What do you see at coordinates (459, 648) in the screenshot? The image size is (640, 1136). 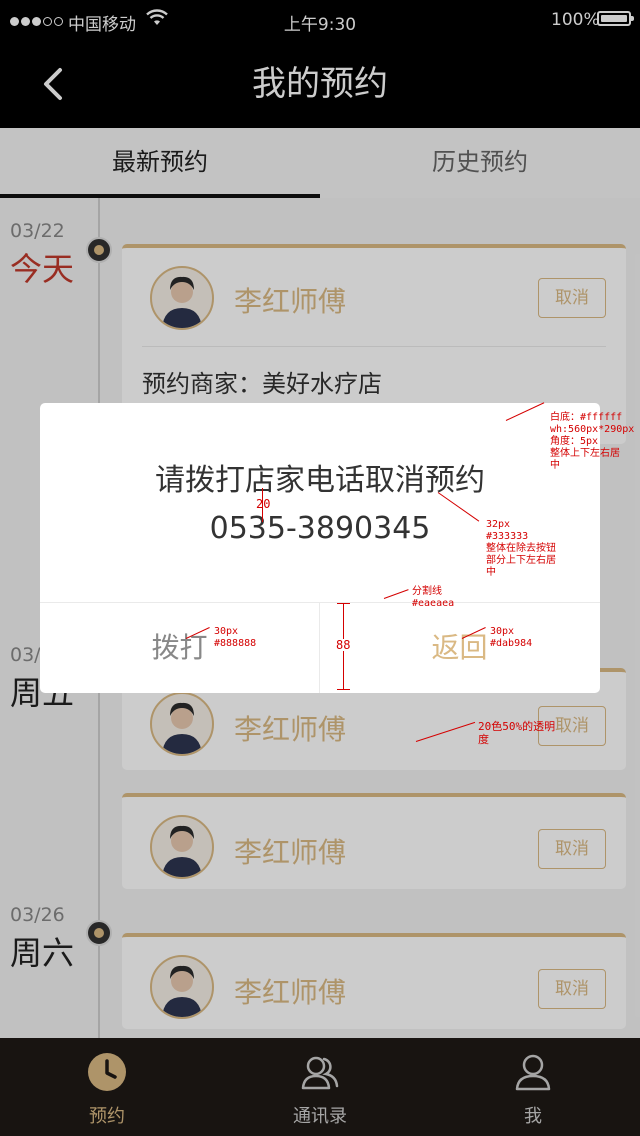 I see `return-button: 返回` at bounding box center [459, 648].